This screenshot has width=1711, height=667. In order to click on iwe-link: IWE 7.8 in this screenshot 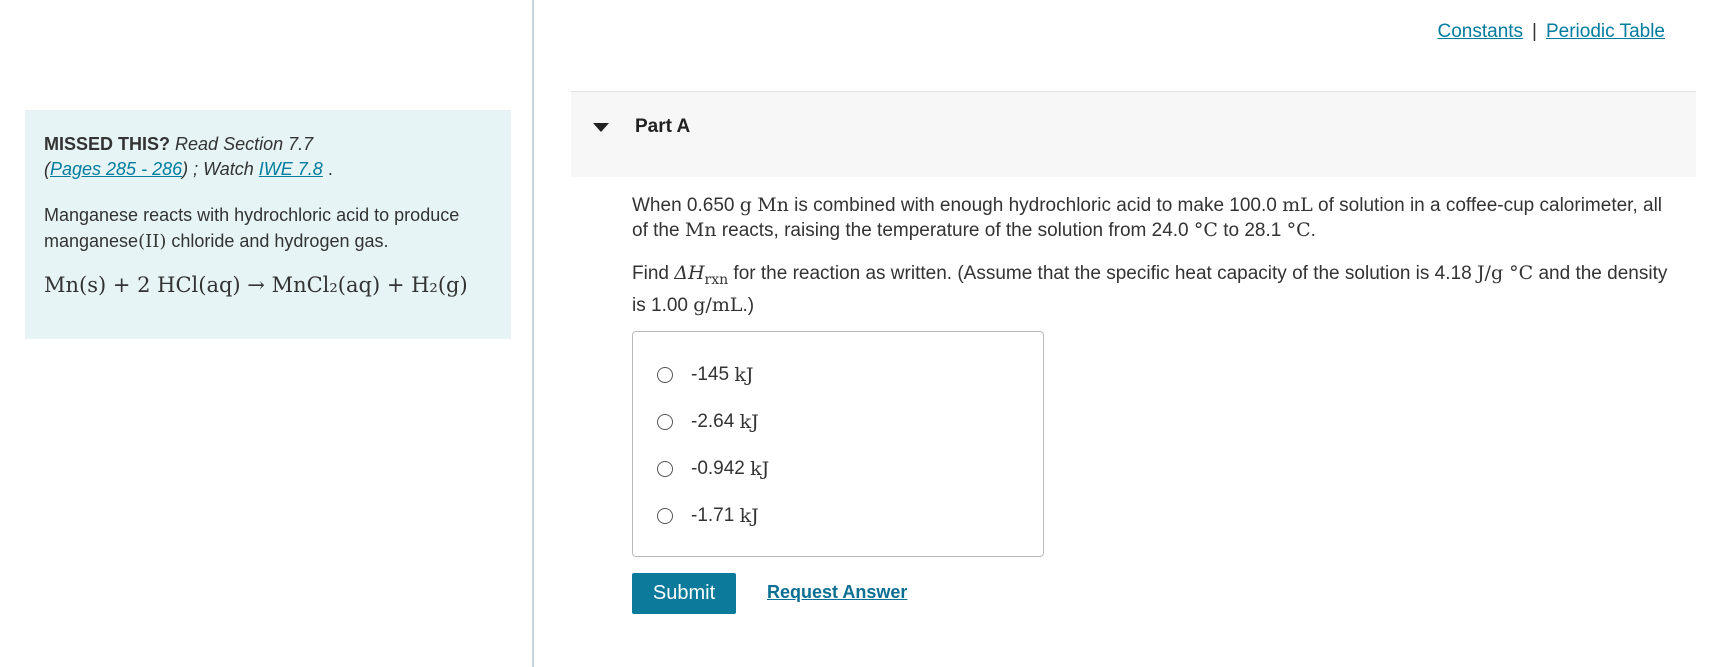, I will do `click(291, 169)`.